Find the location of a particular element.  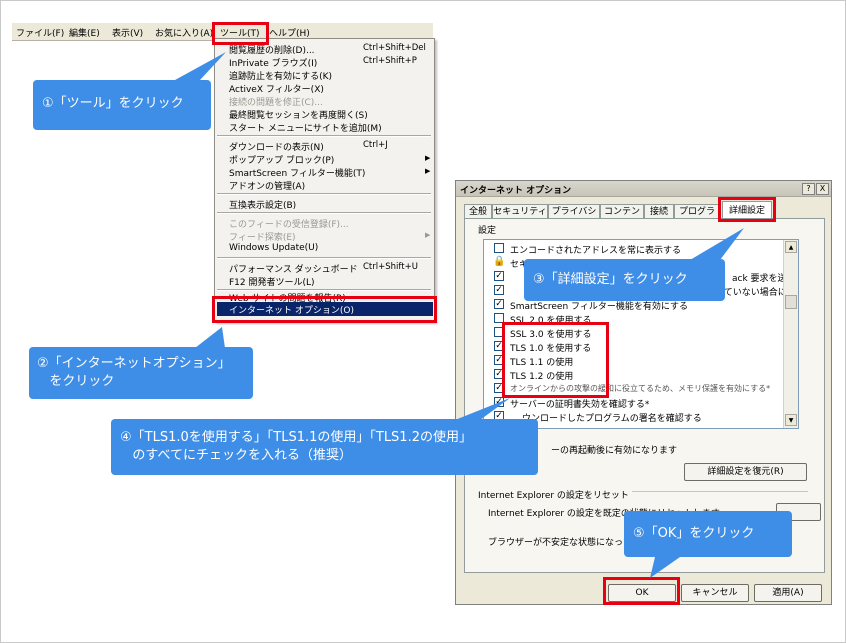

tab-security: セキュリティ is located at coordinates (520, 211).